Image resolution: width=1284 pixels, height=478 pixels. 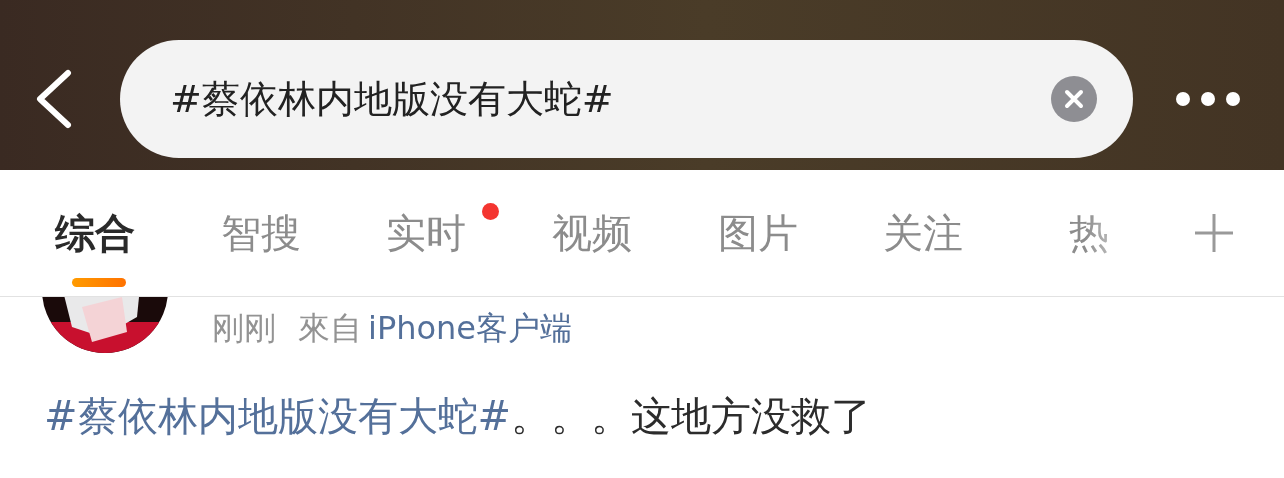 What do you see at coordinates (330, 328) in the screenshot?
I see `source-label: 來自` at bounding box center [330, 328].